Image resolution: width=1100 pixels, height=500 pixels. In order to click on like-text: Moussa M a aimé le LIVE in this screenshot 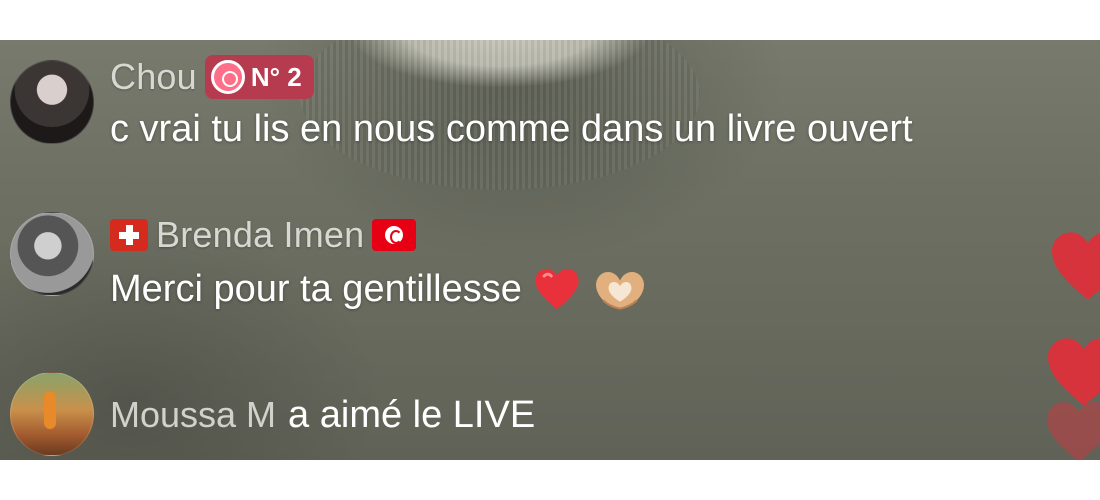, I will do `click(322, 415)`.